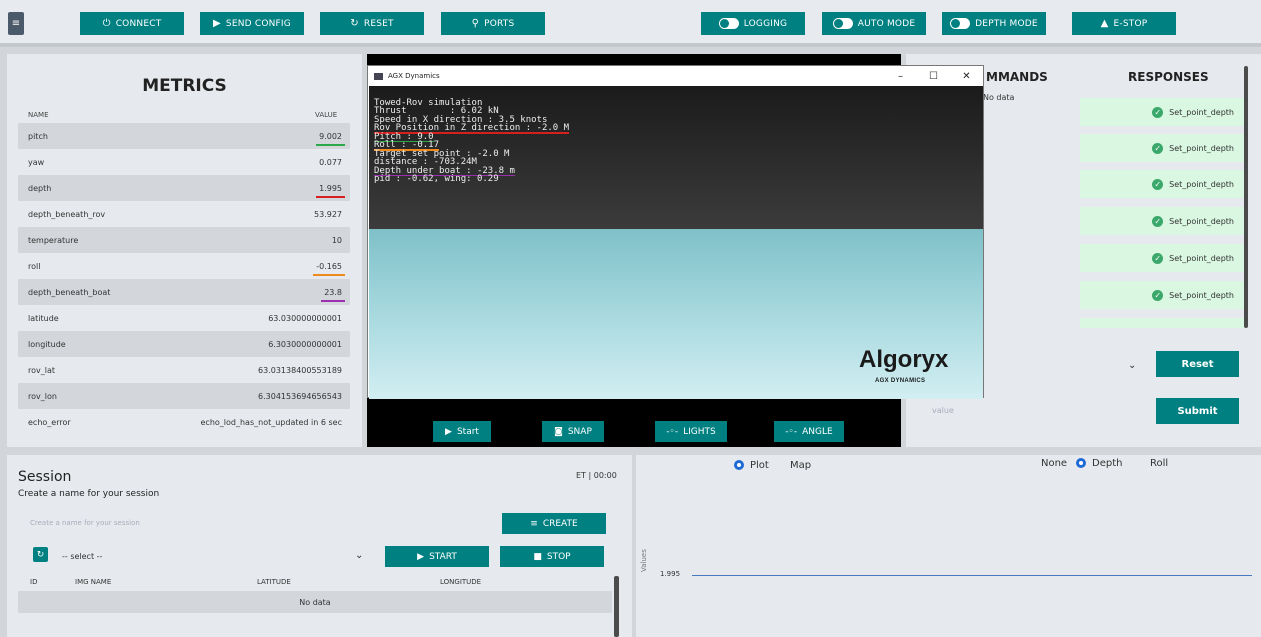  Describe the element at coordinates (1159, 463) in the screenshot. I see `series-roll-option: Roll` at that location.